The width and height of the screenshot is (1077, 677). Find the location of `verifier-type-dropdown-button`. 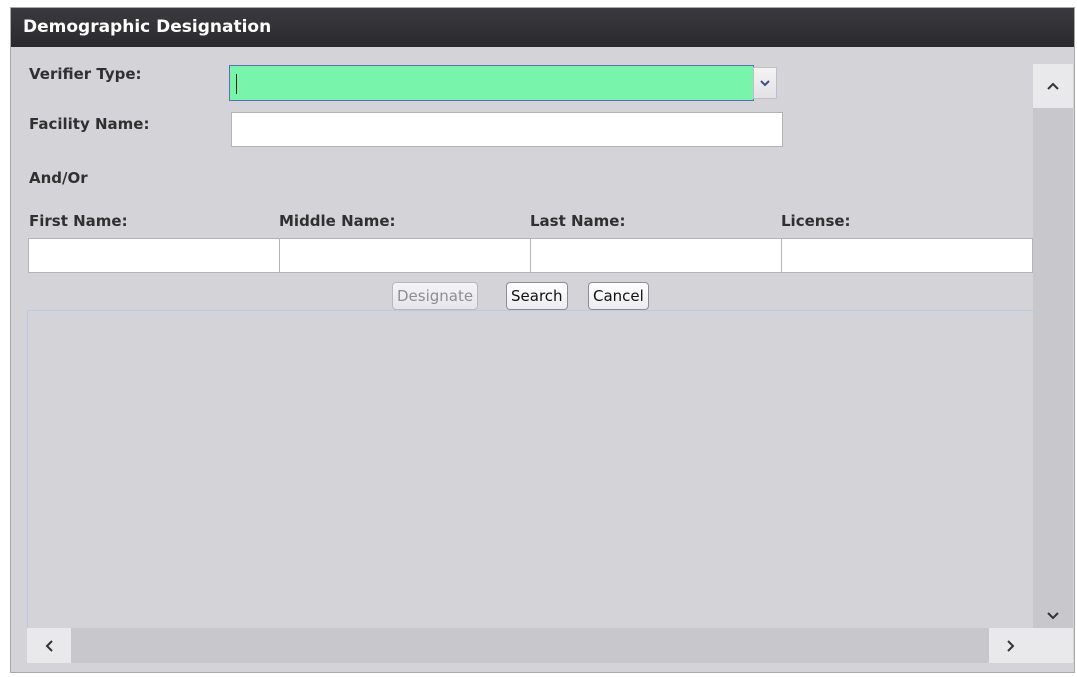

verifier-type-dropdown-button is located at coordinates (765, 83).